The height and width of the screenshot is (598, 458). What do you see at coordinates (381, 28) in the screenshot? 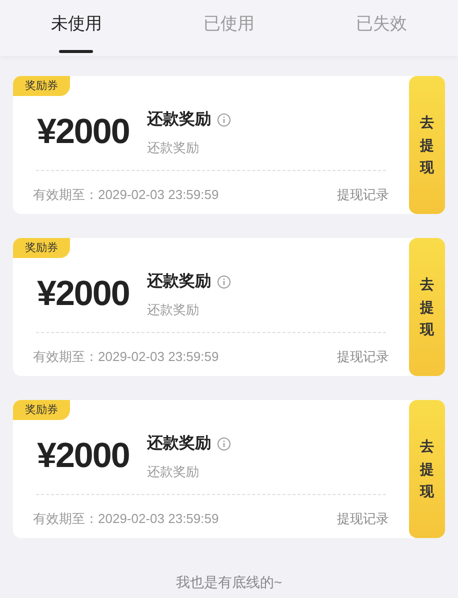
I see `tab: 已失效` at bounding box center [381, 28].